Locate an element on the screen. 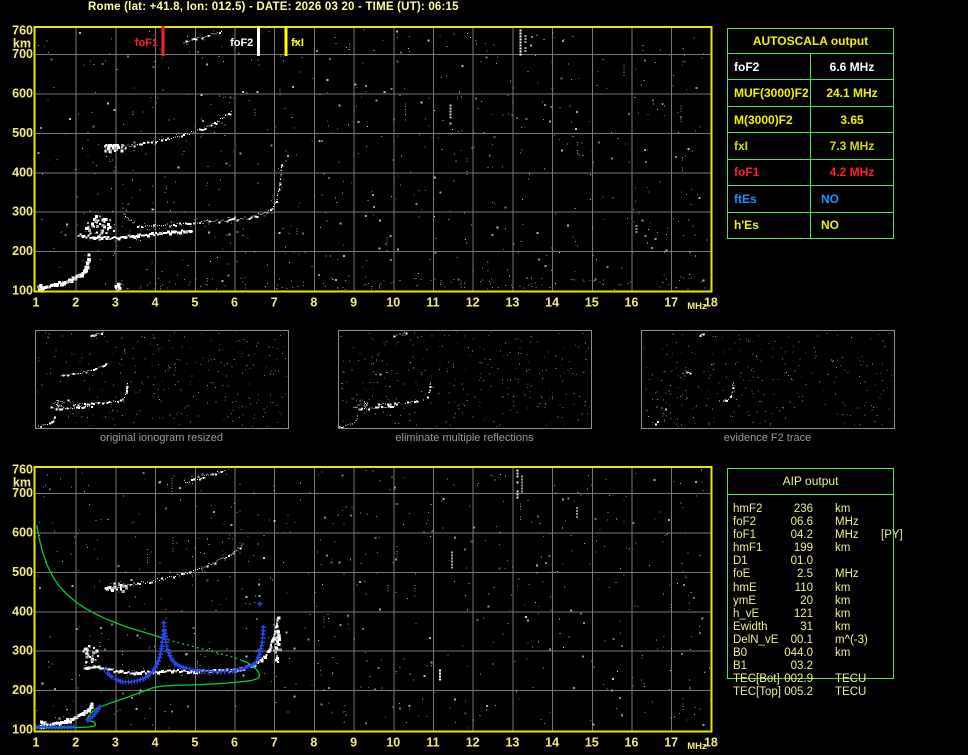 The image size is (968, 755). svg-text: MHz is located at coordinates (697, 306).